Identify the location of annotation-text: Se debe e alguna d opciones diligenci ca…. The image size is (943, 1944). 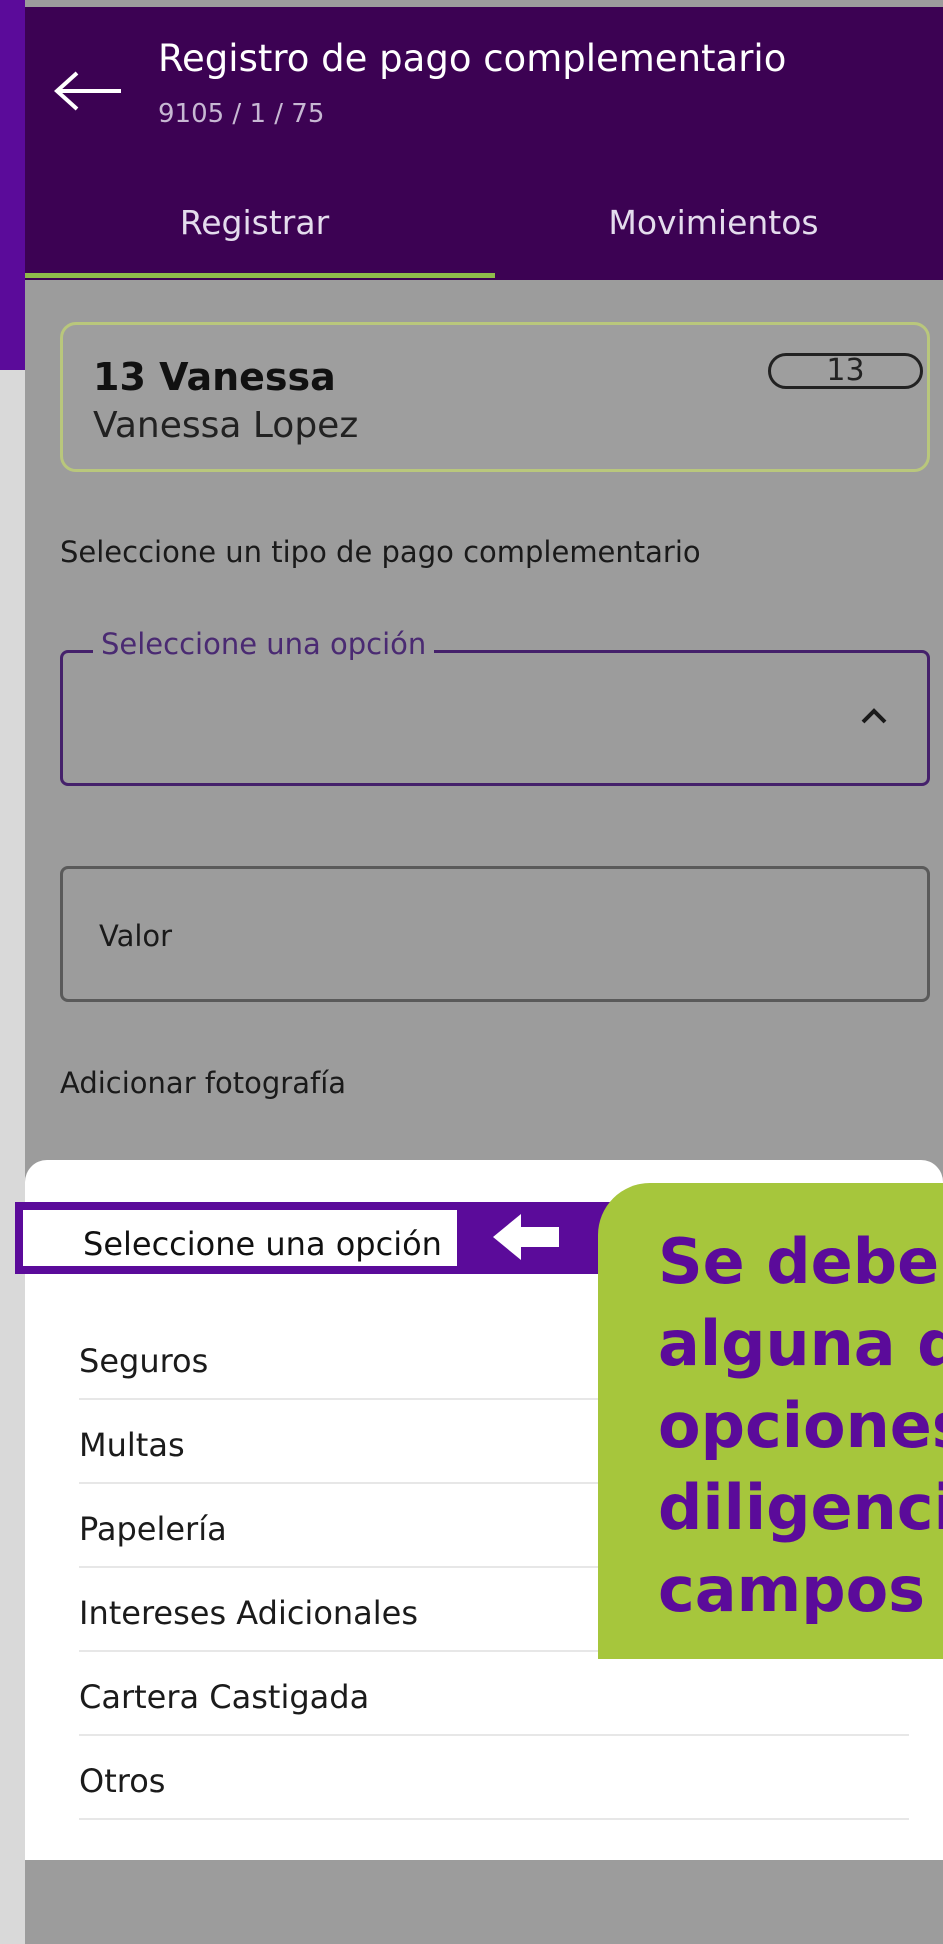
(800, 1425).